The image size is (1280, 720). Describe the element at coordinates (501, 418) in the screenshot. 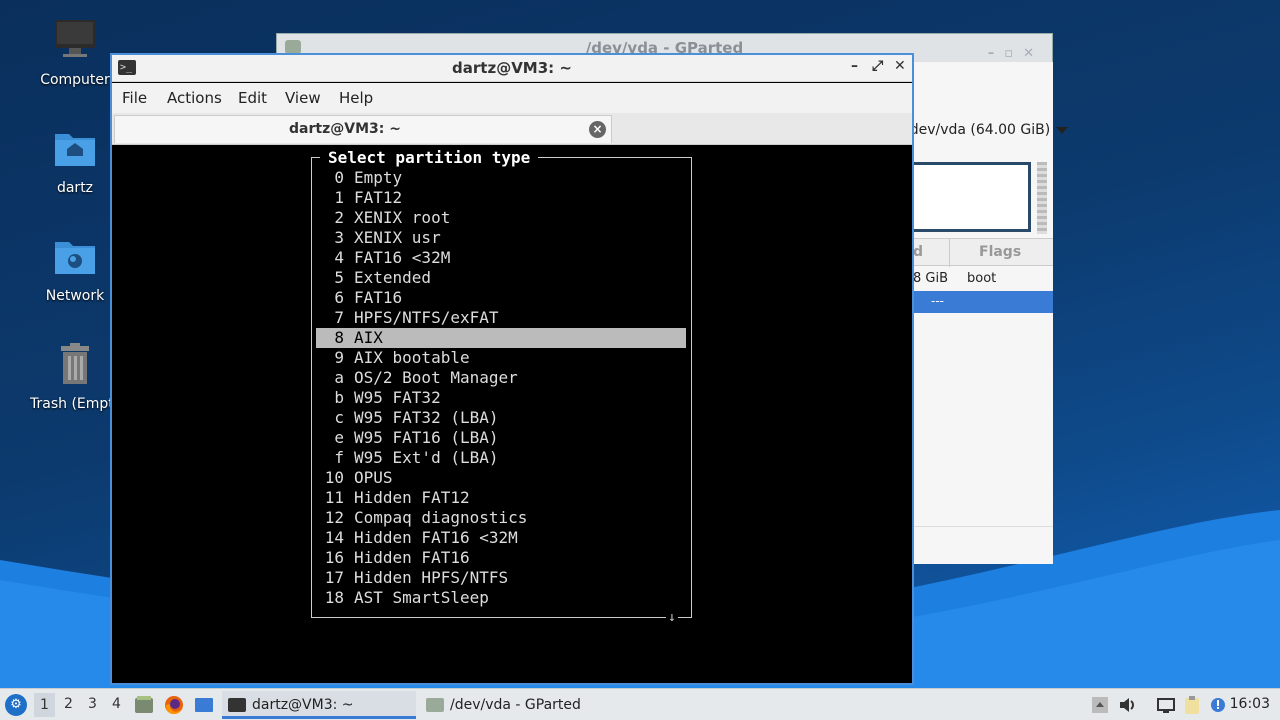

I see `partition-option: c W95 FAT32 (LBA)` at that location.